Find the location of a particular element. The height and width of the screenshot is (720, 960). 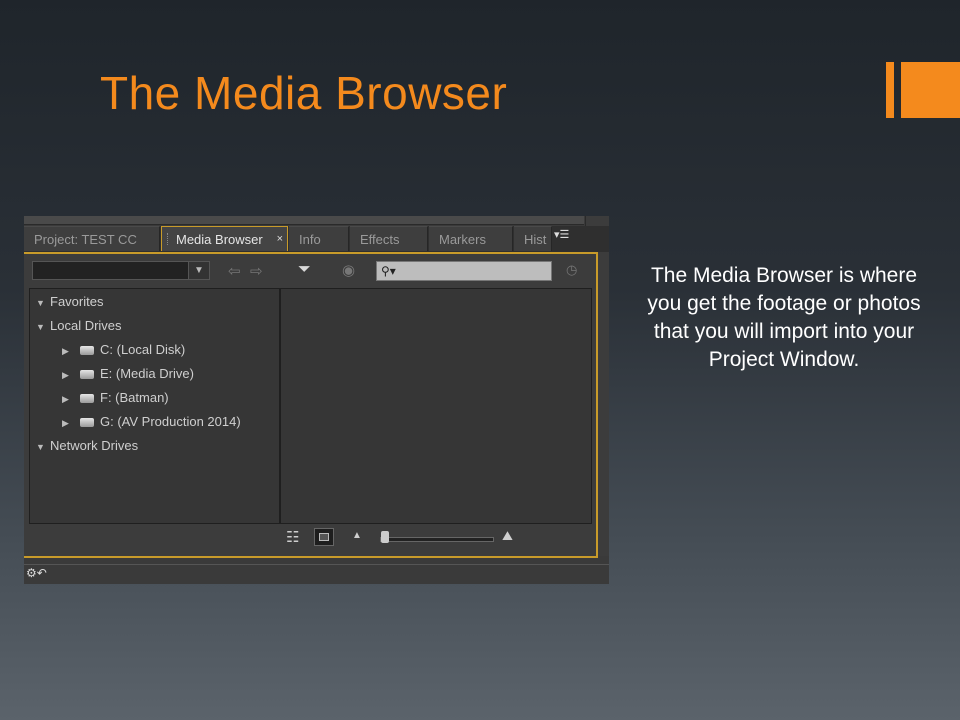

tree-item-drive-c: ▶ C: (Local Disk) is located at coordinates (123, 350).